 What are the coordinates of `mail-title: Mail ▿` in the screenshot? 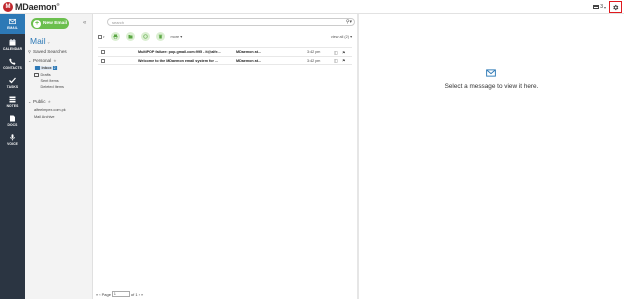 It's located at (40, 41).